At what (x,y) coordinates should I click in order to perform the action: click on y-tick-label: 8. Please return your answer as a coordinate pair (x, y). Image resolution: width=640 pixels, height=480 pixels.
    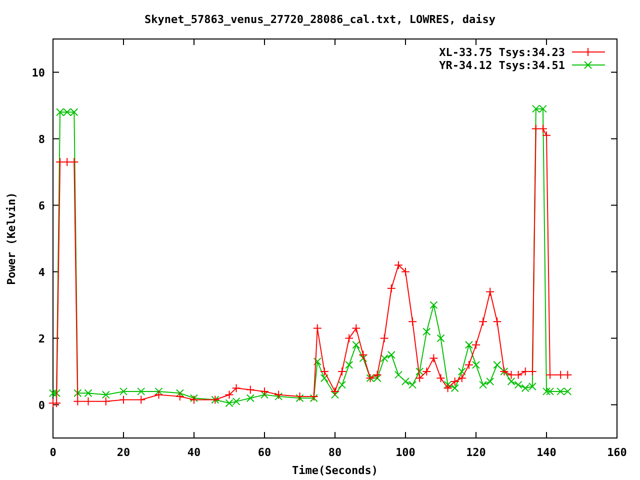
    Looking at the image, I should click on (41, 139).